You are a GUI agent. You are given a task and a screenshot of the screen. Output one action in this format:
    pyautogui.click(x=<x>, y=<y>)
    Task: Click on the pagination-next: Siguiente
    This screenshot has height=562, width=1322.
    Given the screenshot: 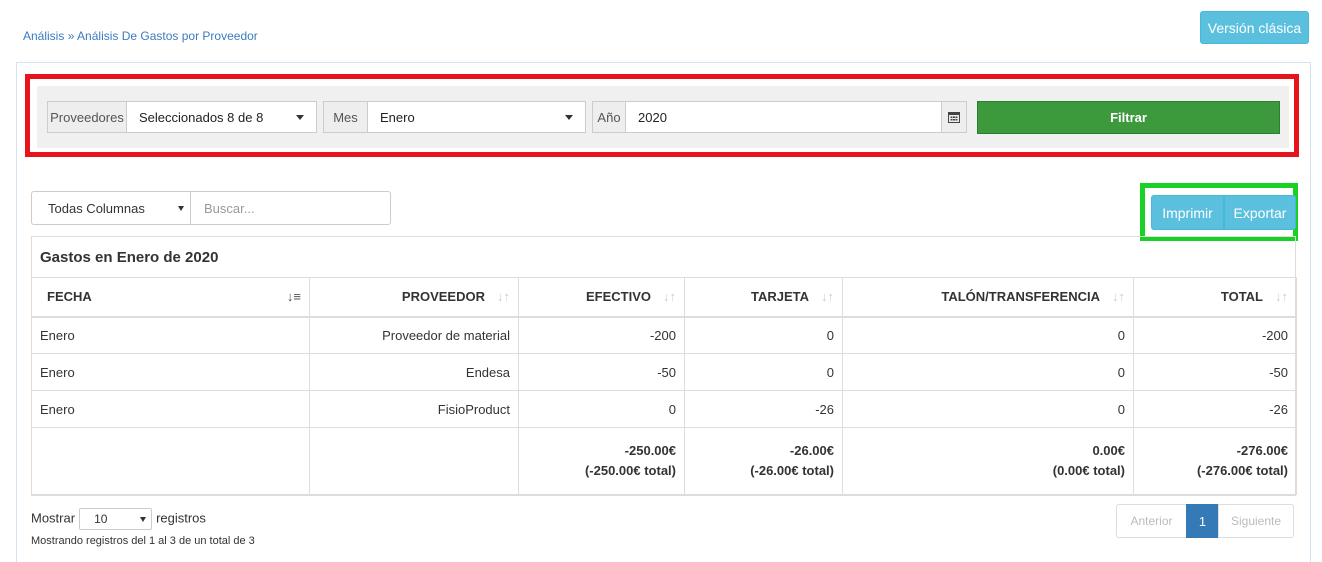 What is the action you would take?
    pyautogui.click(x=1256, y=521)
    